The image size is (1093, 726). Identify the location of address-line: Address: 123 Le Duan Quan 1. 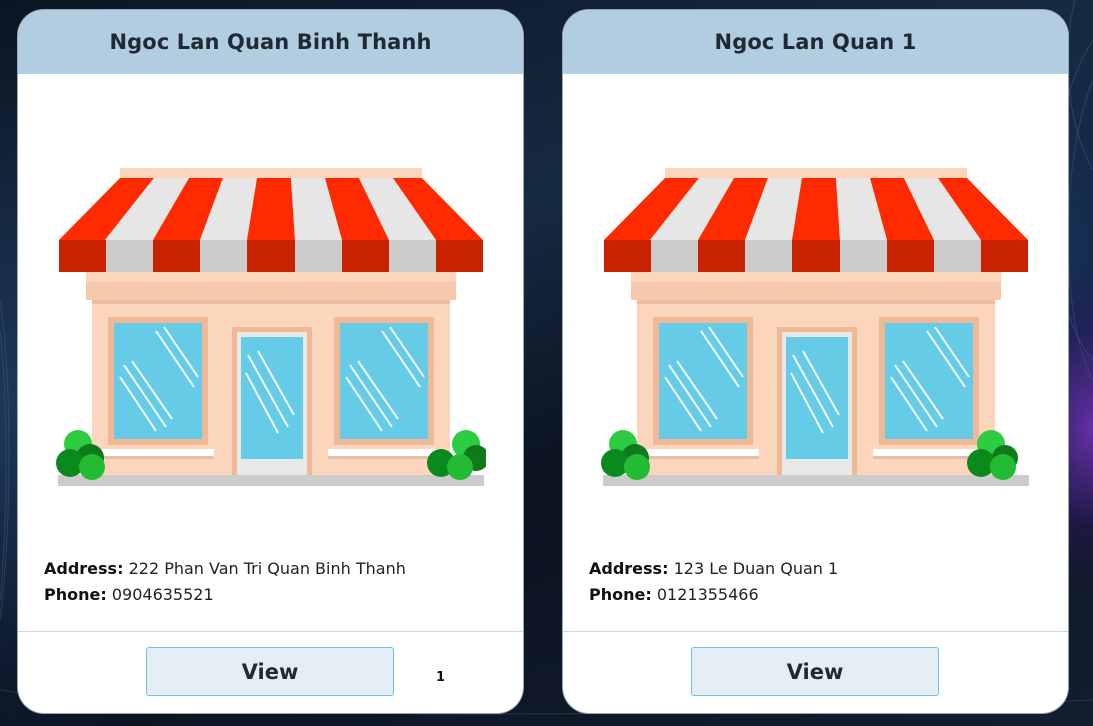
(713, 569).